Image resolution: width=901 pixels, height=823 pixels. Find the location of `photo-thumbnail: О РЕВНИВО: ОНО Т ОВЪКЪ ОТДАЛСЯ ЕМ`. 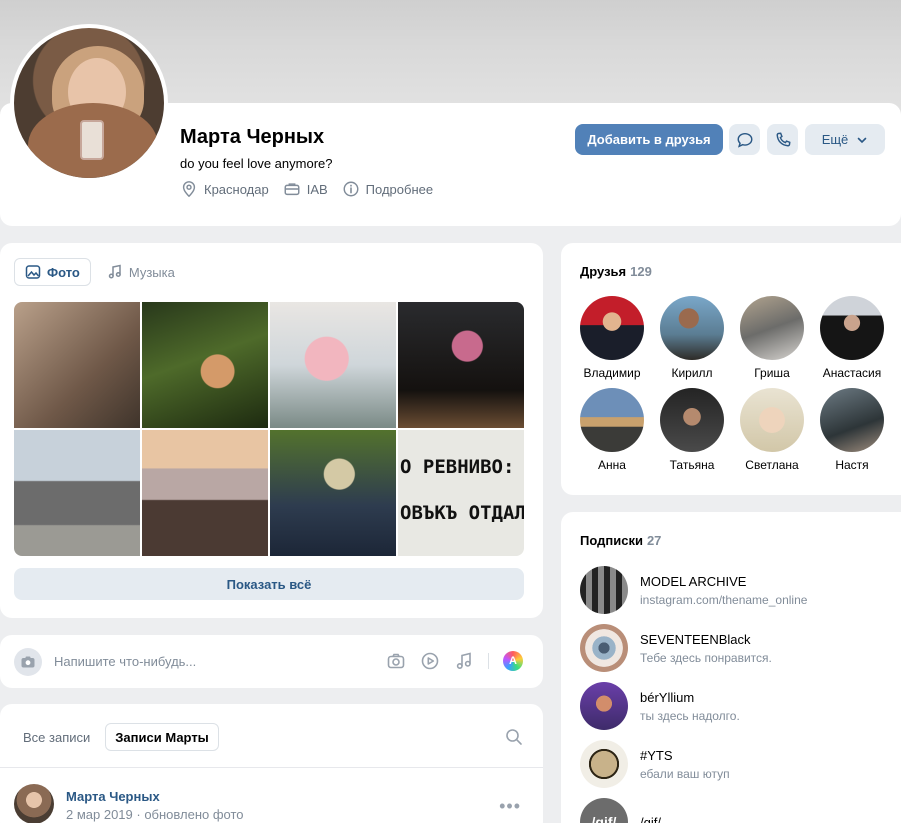

photo-thumbnail: О РЕВНИВО: ОНО Т ОВЪКЪ ОТДАЛСЯ ЕМ is located at coordinates (461, 493).